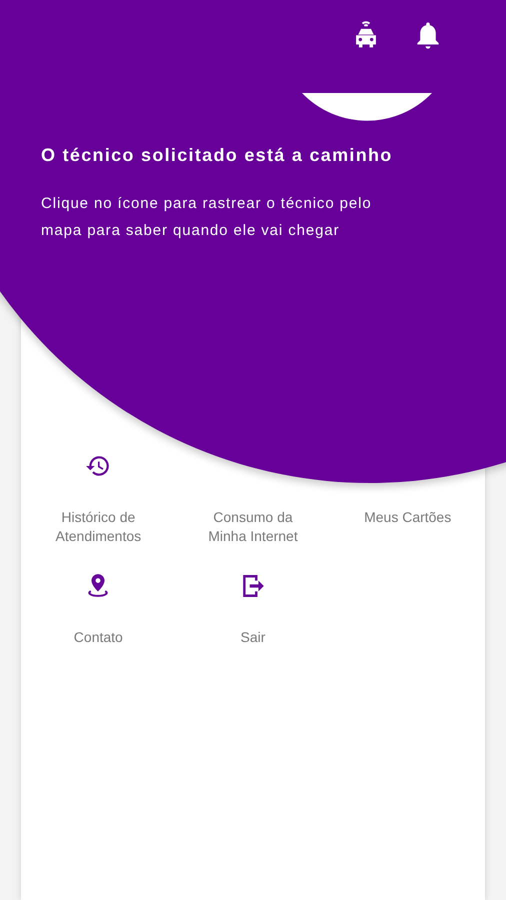  Describe the element at coordinates (98, 637) in the screenshot. I see `menu-item-label: Contato` at that location.